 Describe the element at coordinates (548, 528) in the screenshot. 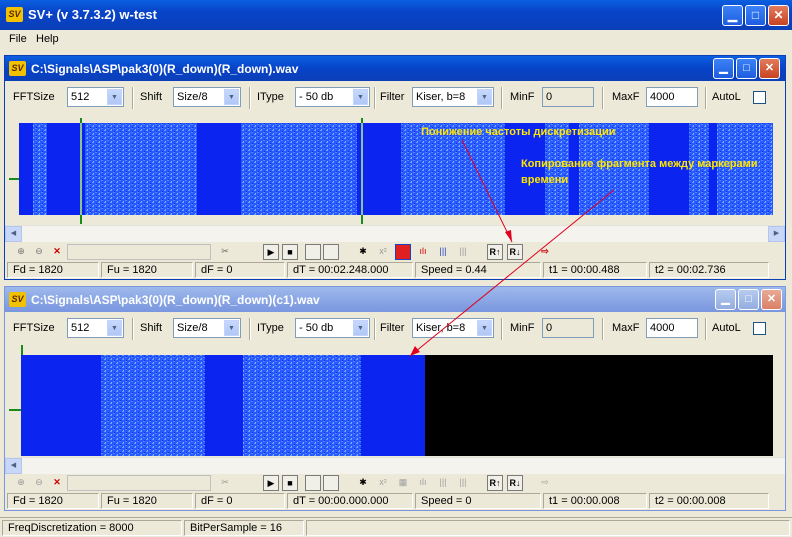

I see `empty-status` at that location.